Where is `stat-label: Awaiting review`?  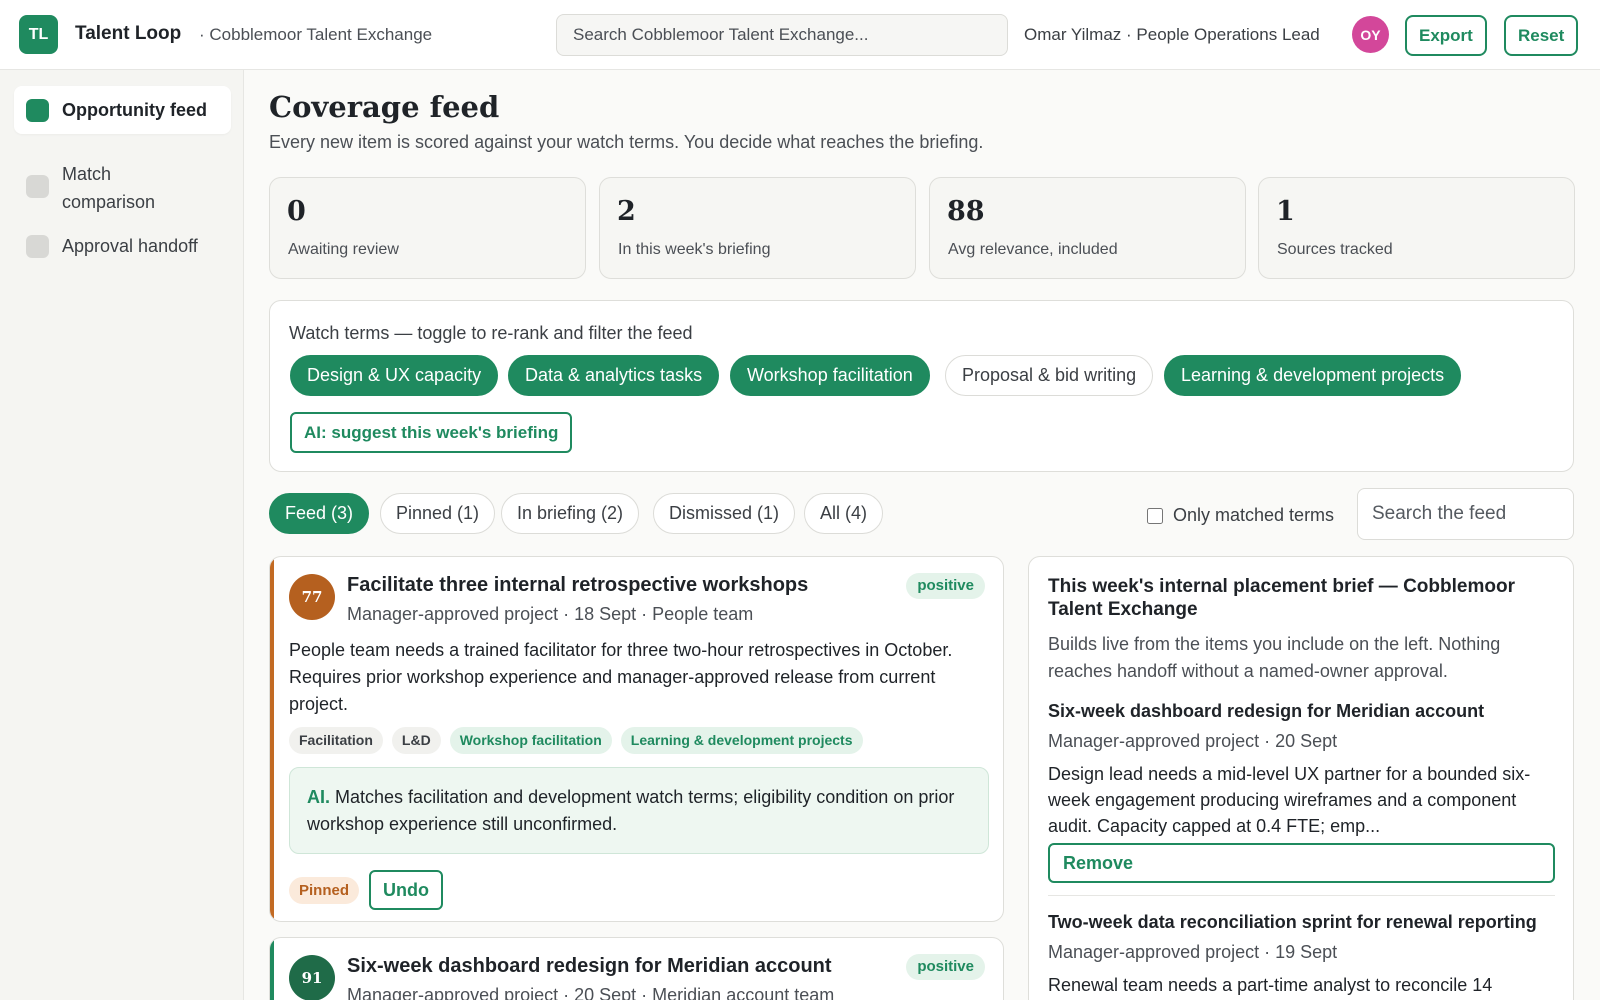 stat-label: Awaiting review is located at coordinates (343, 249).